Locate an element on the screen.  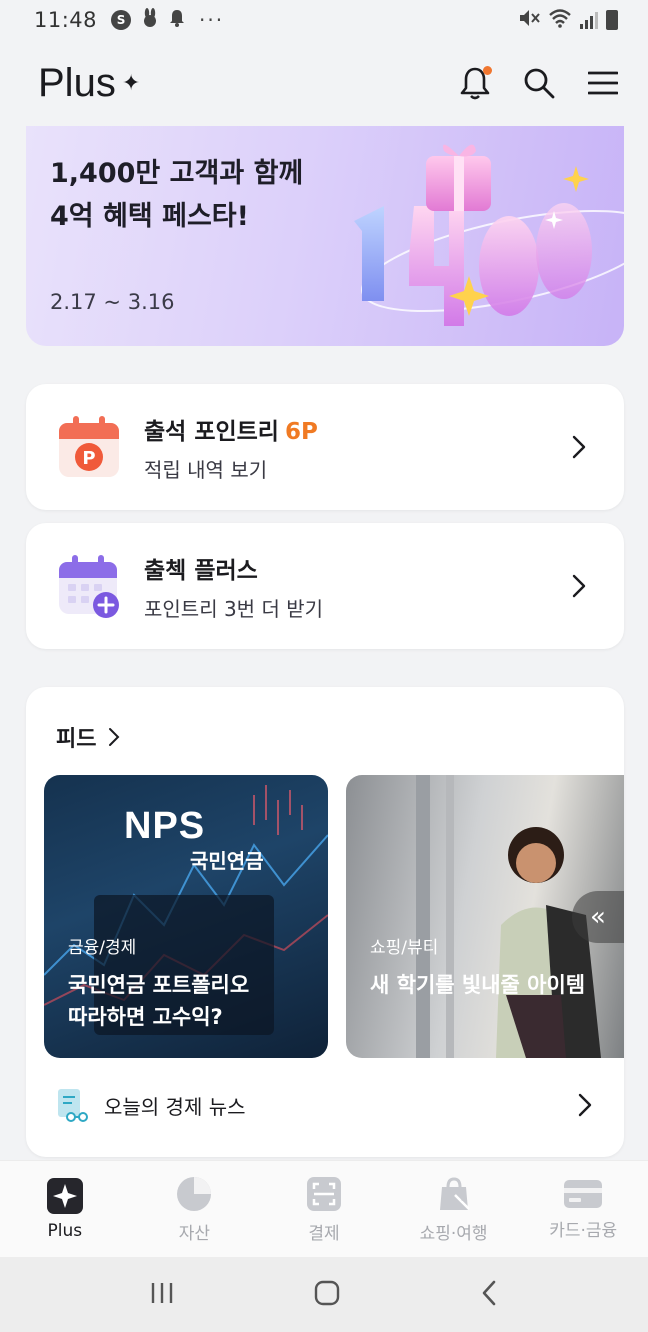
status-time: 11:48 is located at coordinates (66, 20).